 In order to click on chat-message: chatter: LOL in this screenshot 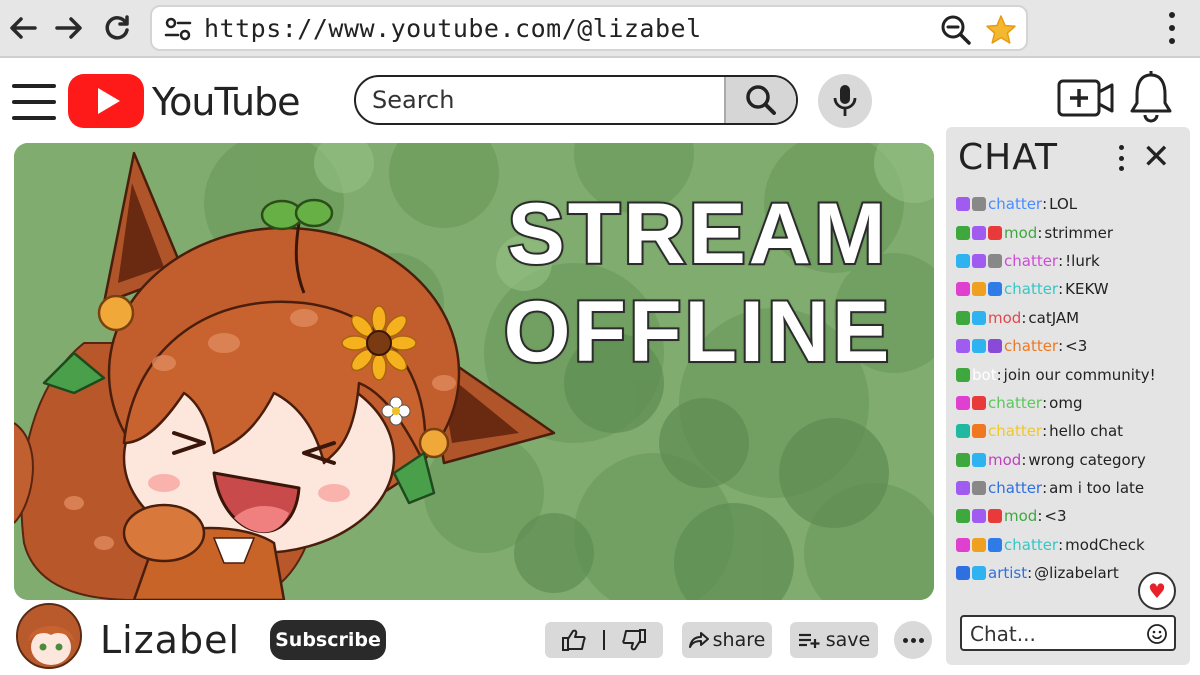, I will do `click(1072, 204)`.